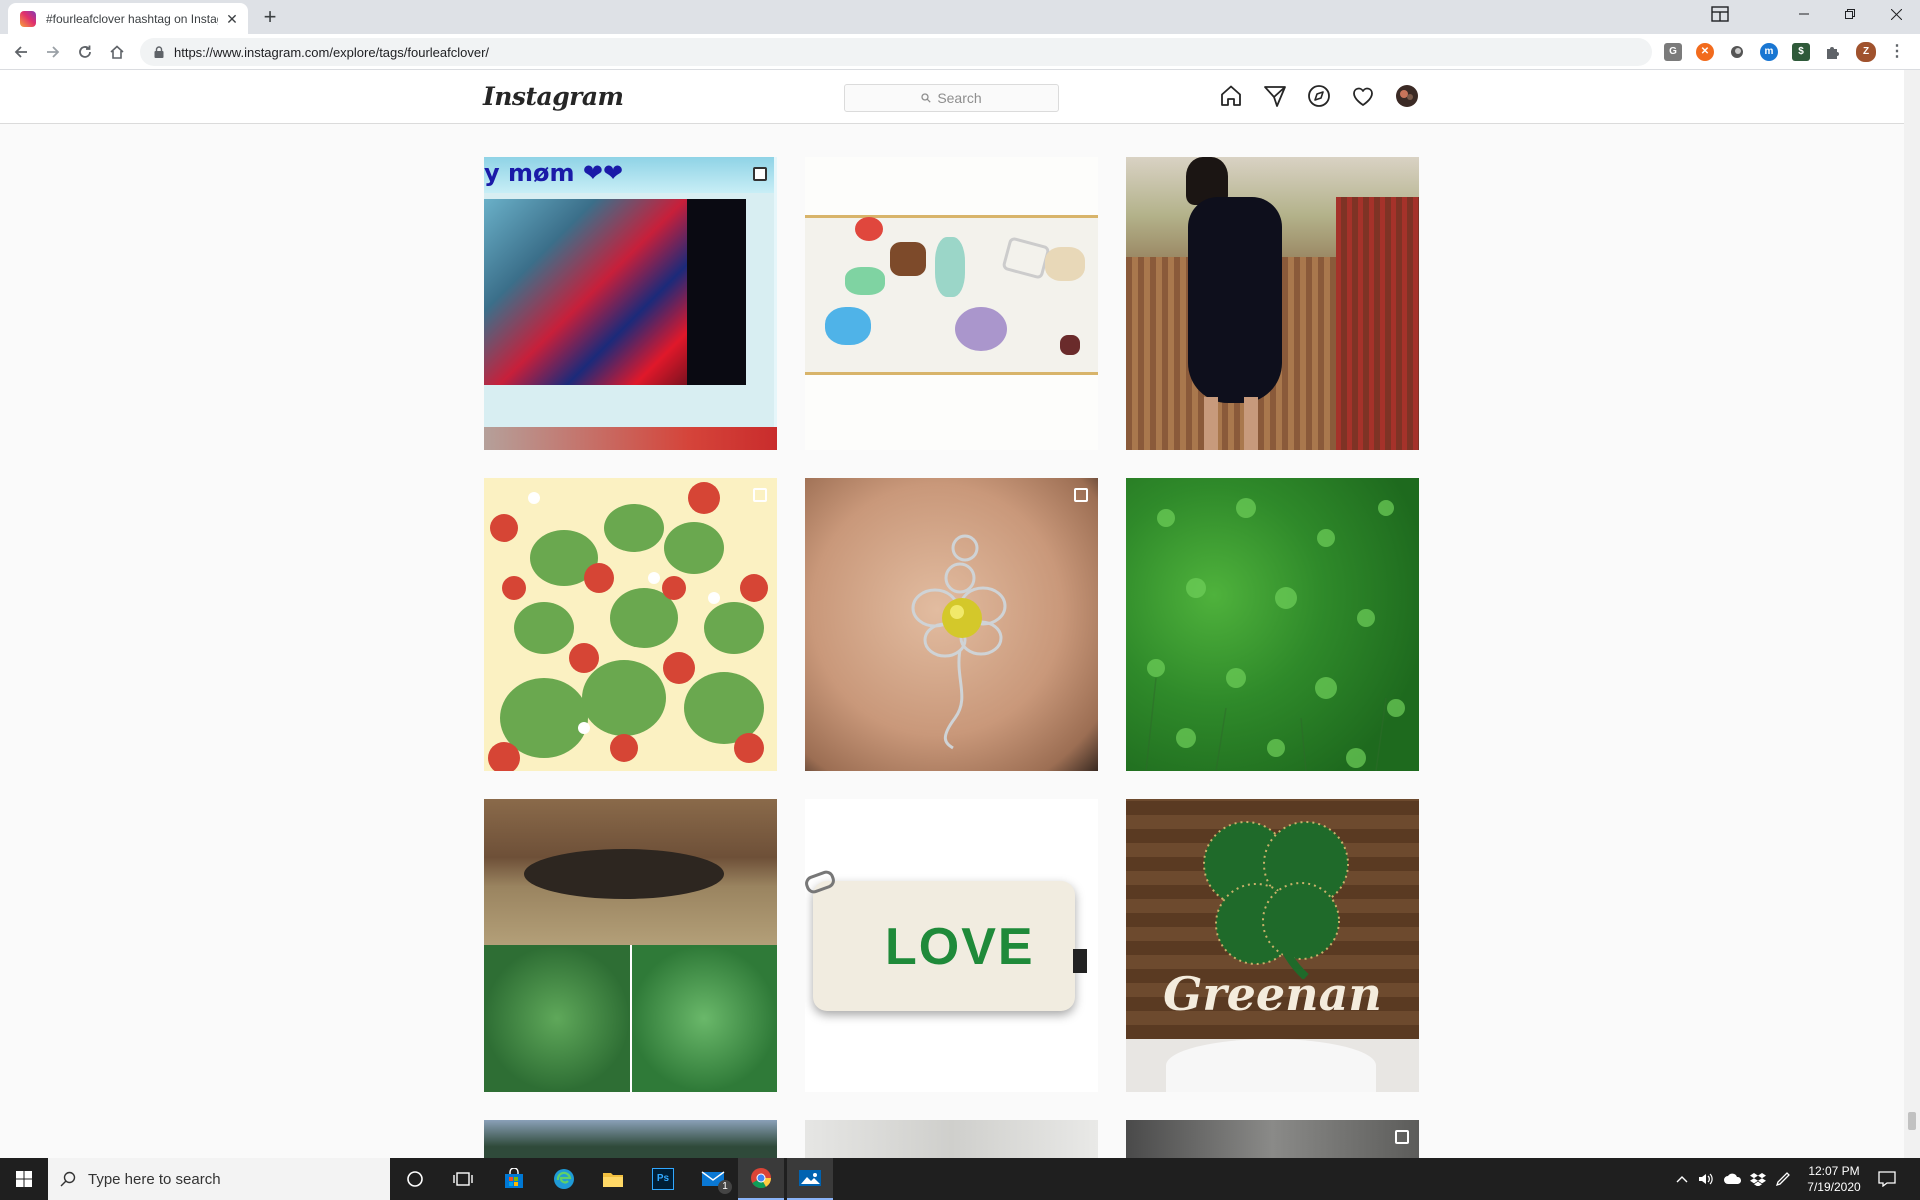  I want to click on browser-tab: #fourleafclover hashtag on Instag ✕, so click(128, 18).